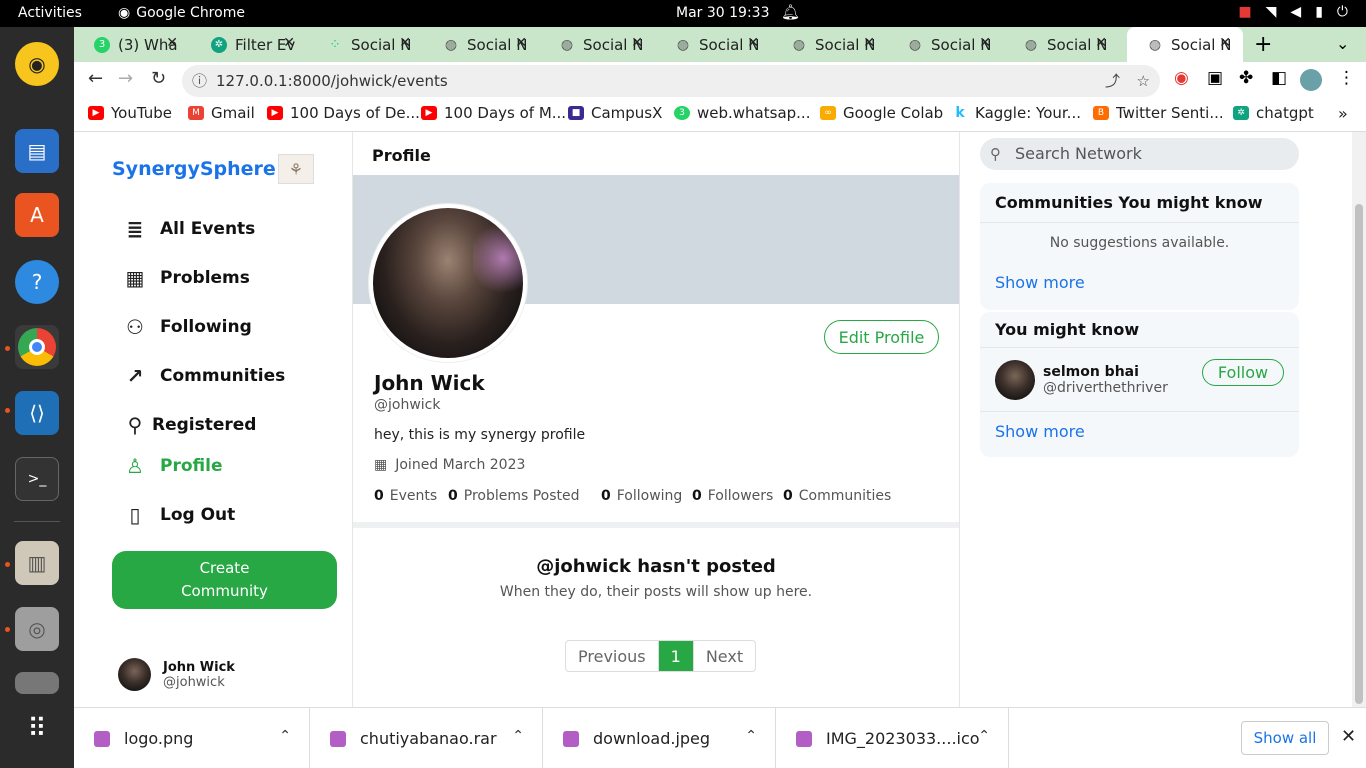  Describe the element at coordinates (199, 81) in the screenshot. I see `site-info-icon: ⓘ` at that location.